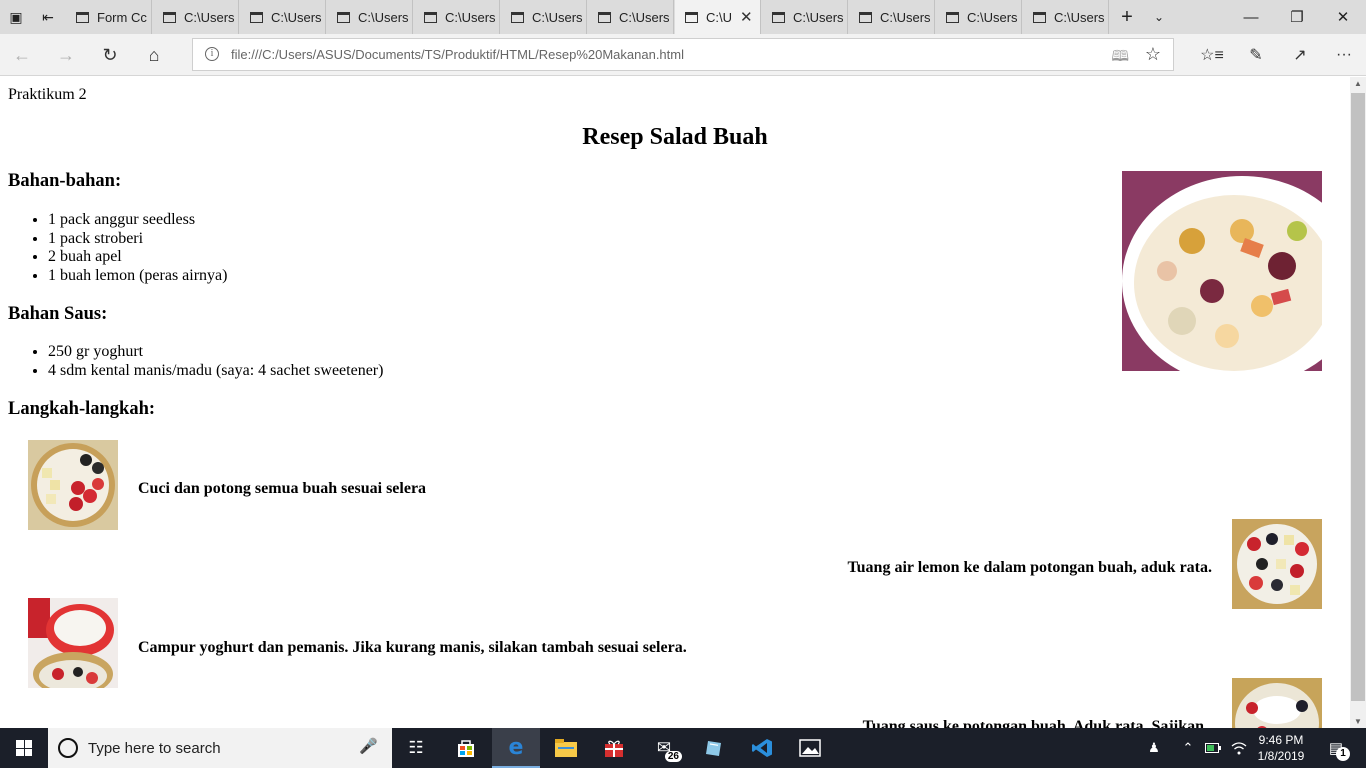 The height and width of the screenshot is (768, 1366). What do you see at coordinates (1188, 748) in the screenshot?
I see `show-hidden-icons-chevron-up-icon: ⌃` at bounding box center [1188, 748].